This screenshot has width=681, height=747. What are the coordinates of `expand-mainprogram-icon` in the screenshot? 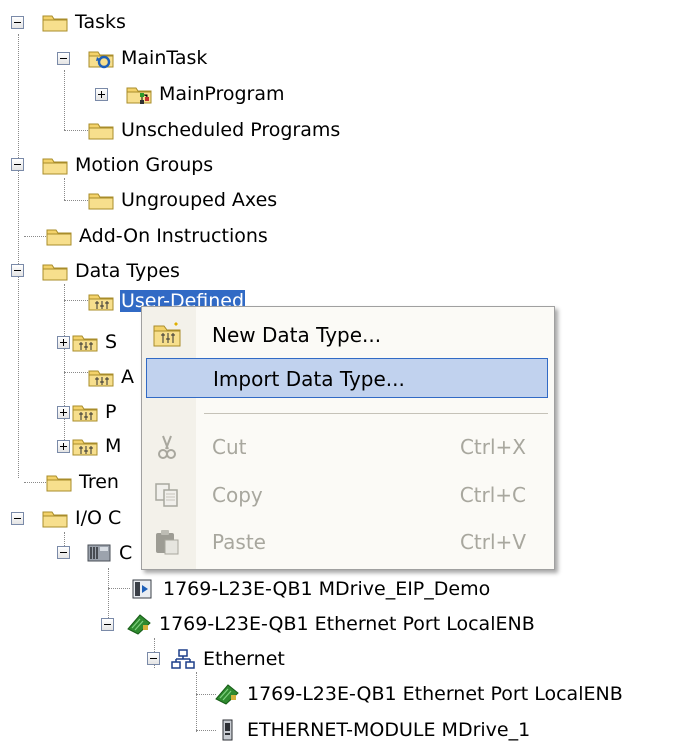 It's located at (101, 94).